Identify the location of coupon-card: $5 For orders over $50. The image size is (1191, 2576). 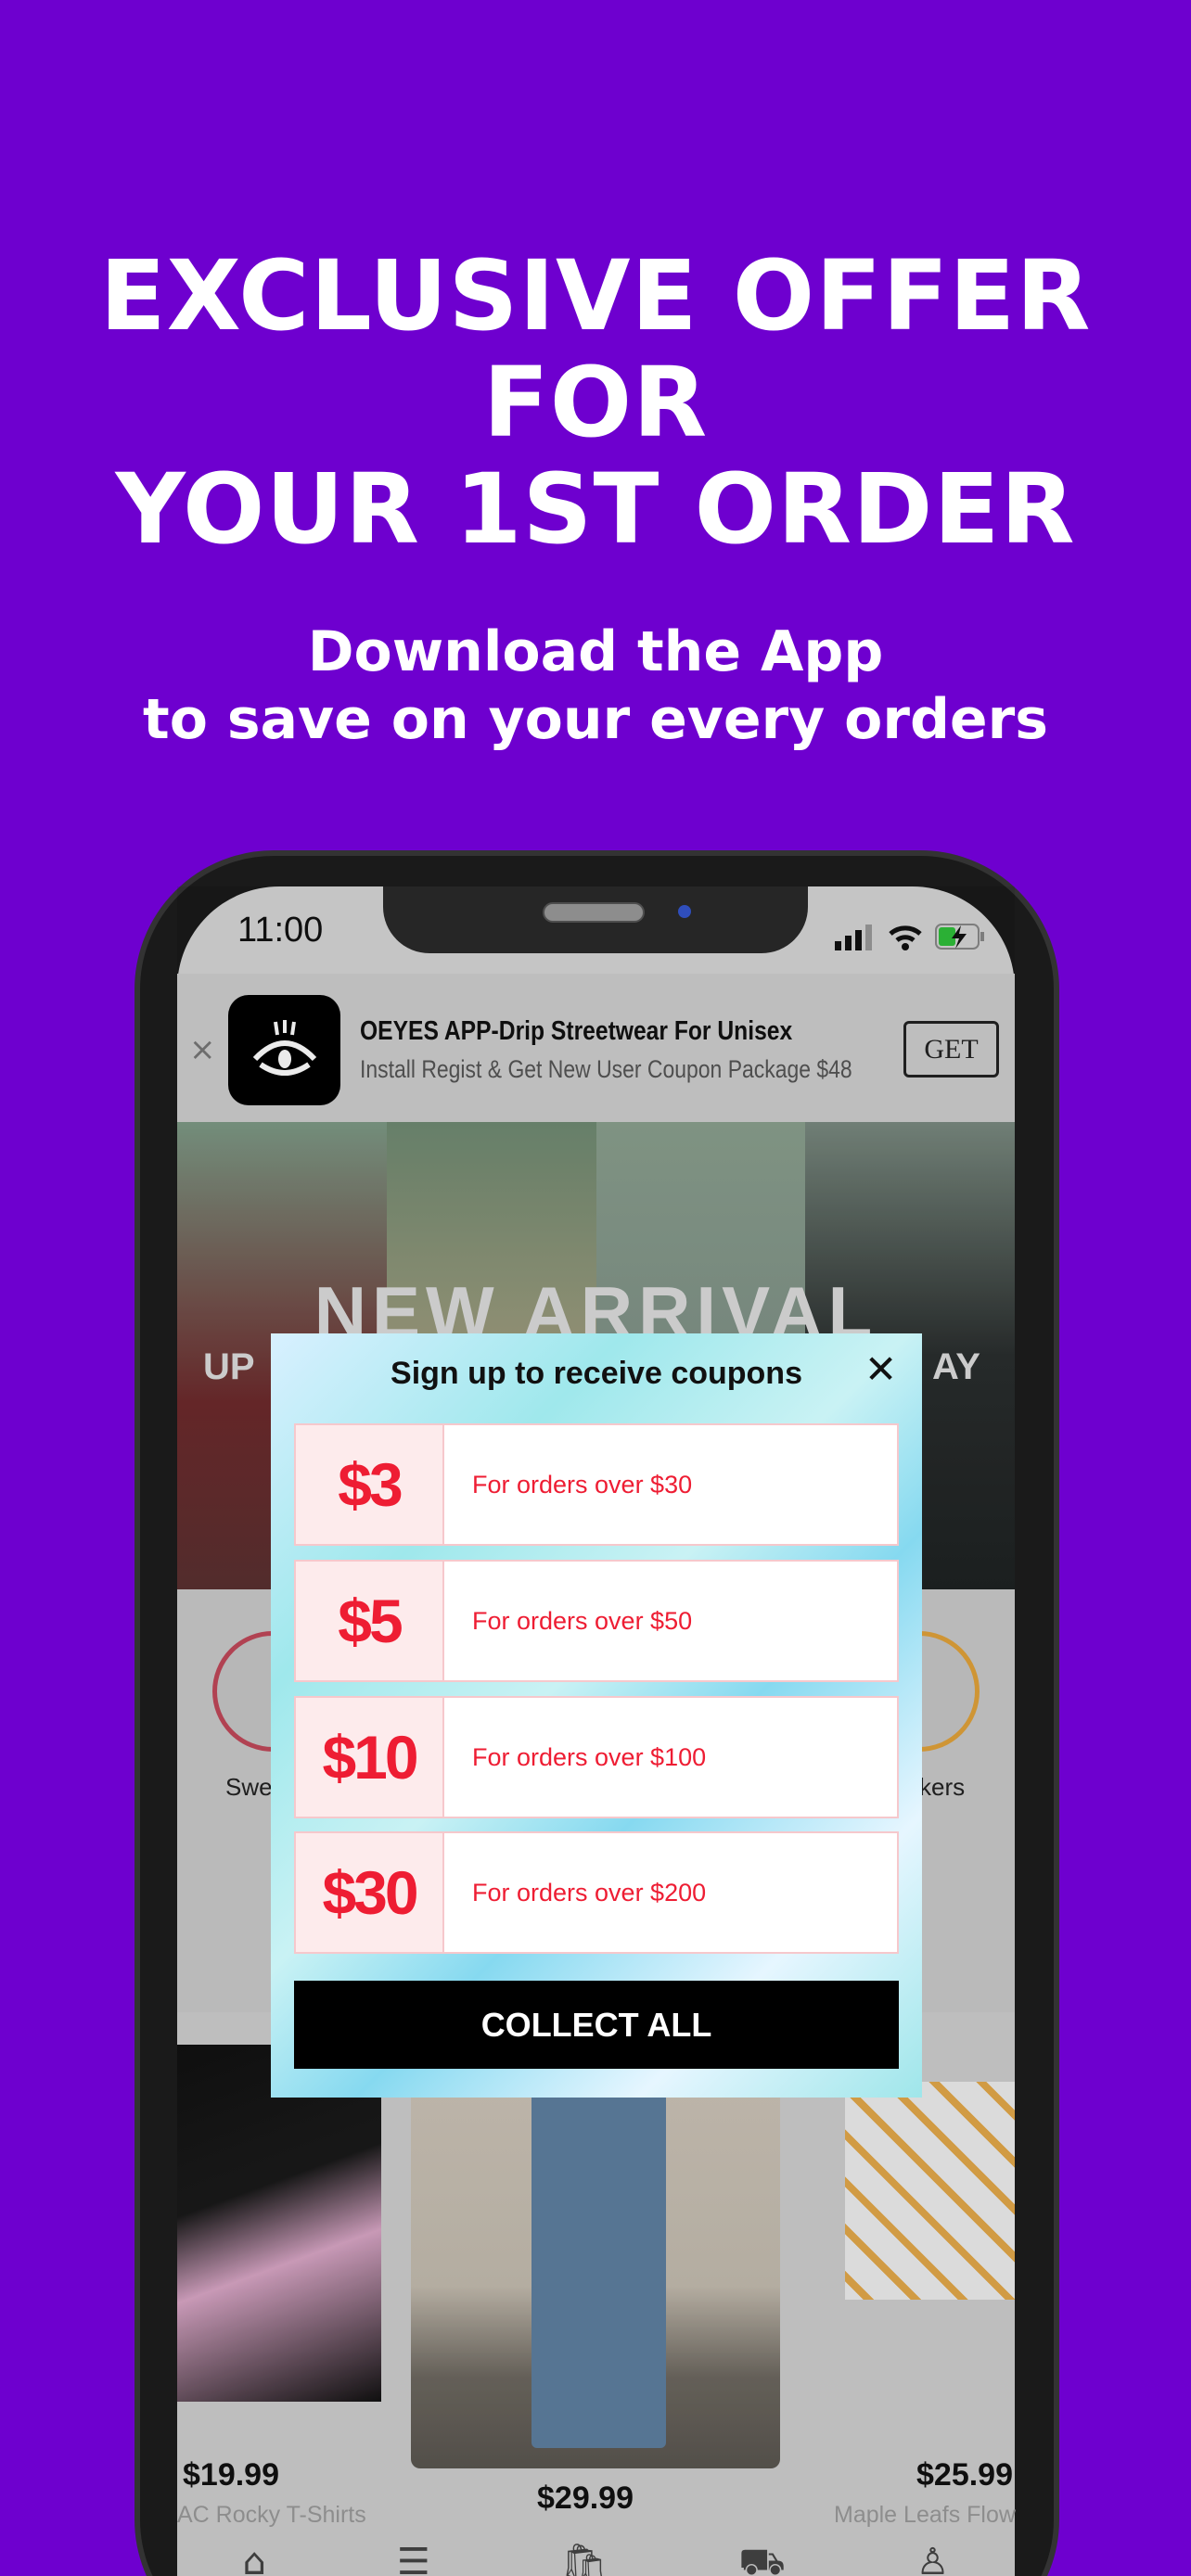
(597, 1621).